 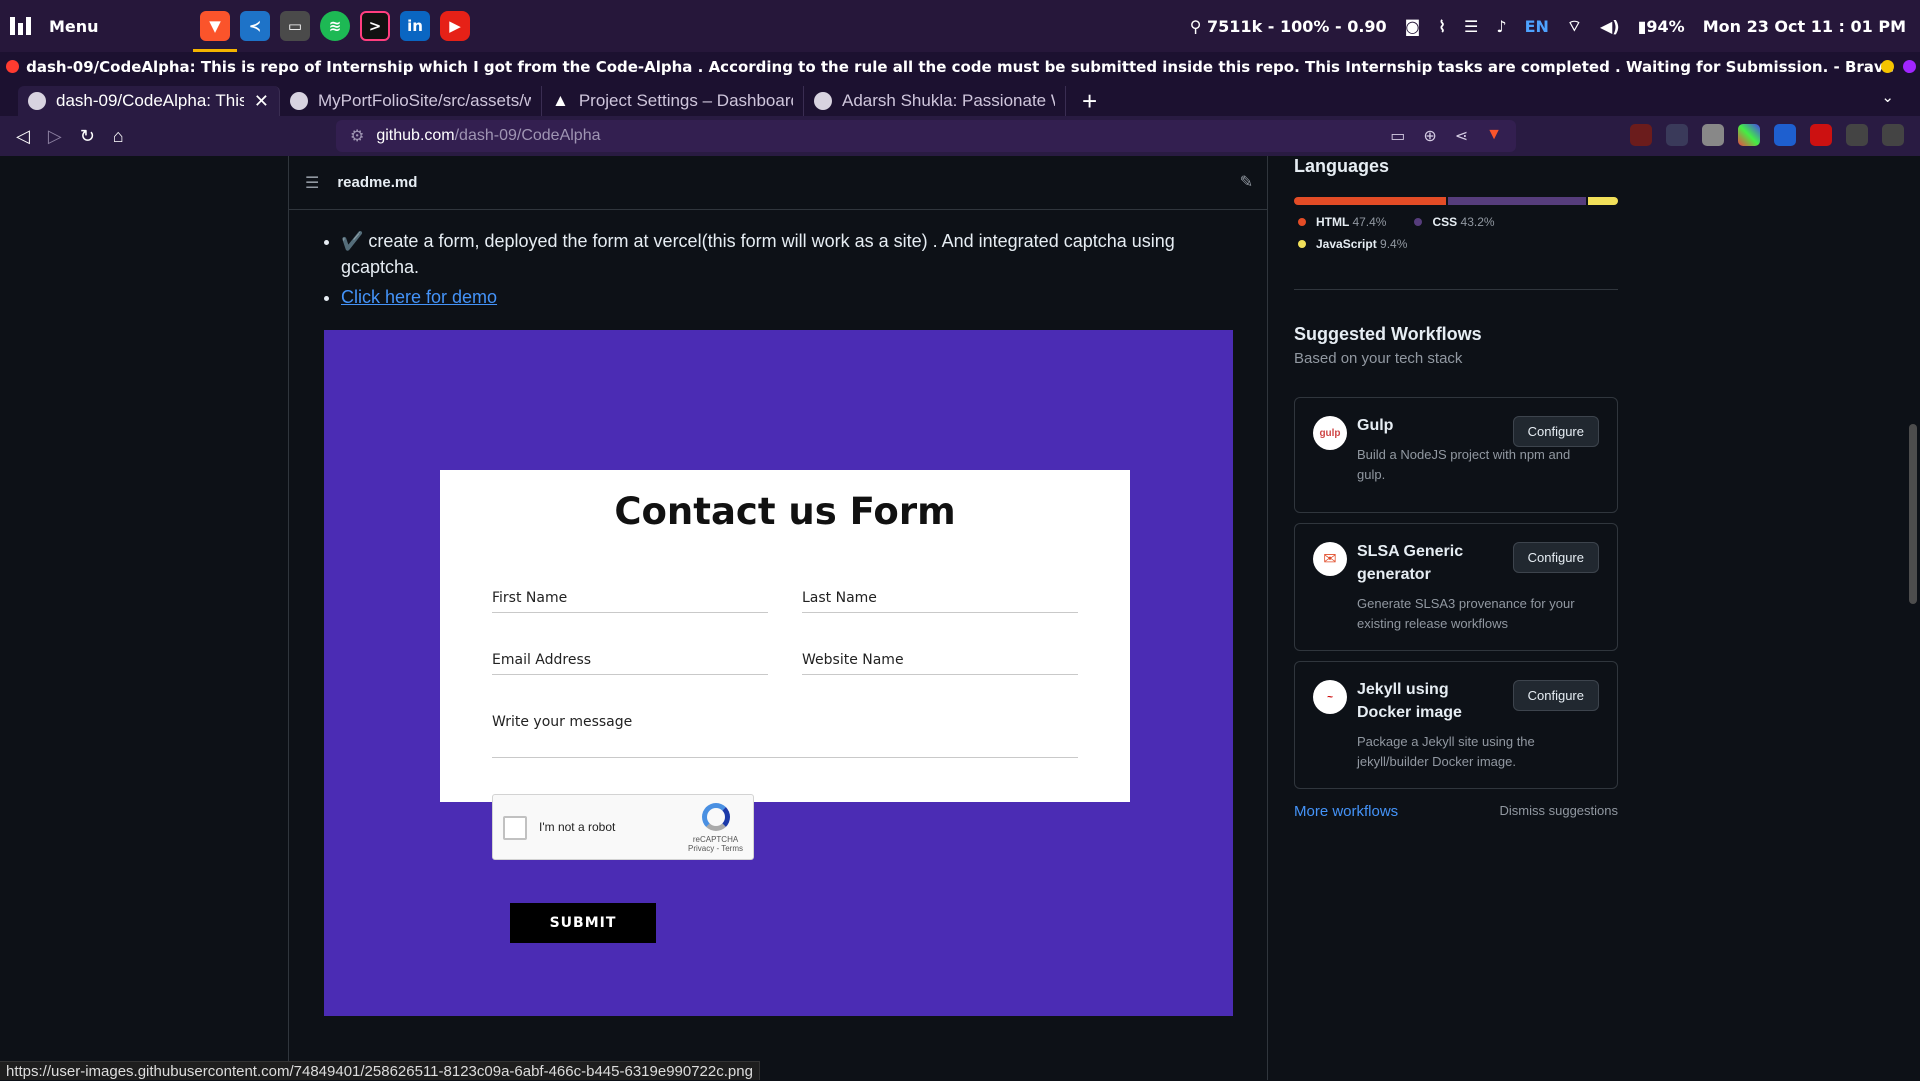 I want to click on workflows-title: Suggested Workflows, so click(x=1388, y=334).